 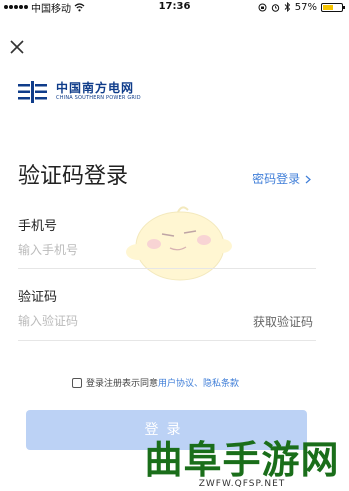 What do you see at coordinates (32, 92) in the screenshot?
I see `power-grid-logo-icon` at bounding box center [32, 92].